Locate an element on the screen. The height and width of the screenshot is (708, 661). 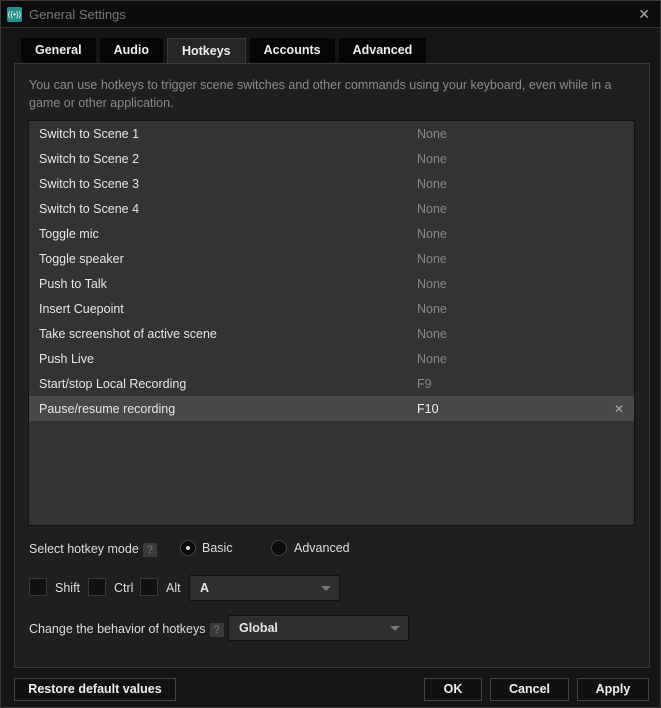
hotkey-name: Insert Cuepoint is located at coordinates (81, 308).